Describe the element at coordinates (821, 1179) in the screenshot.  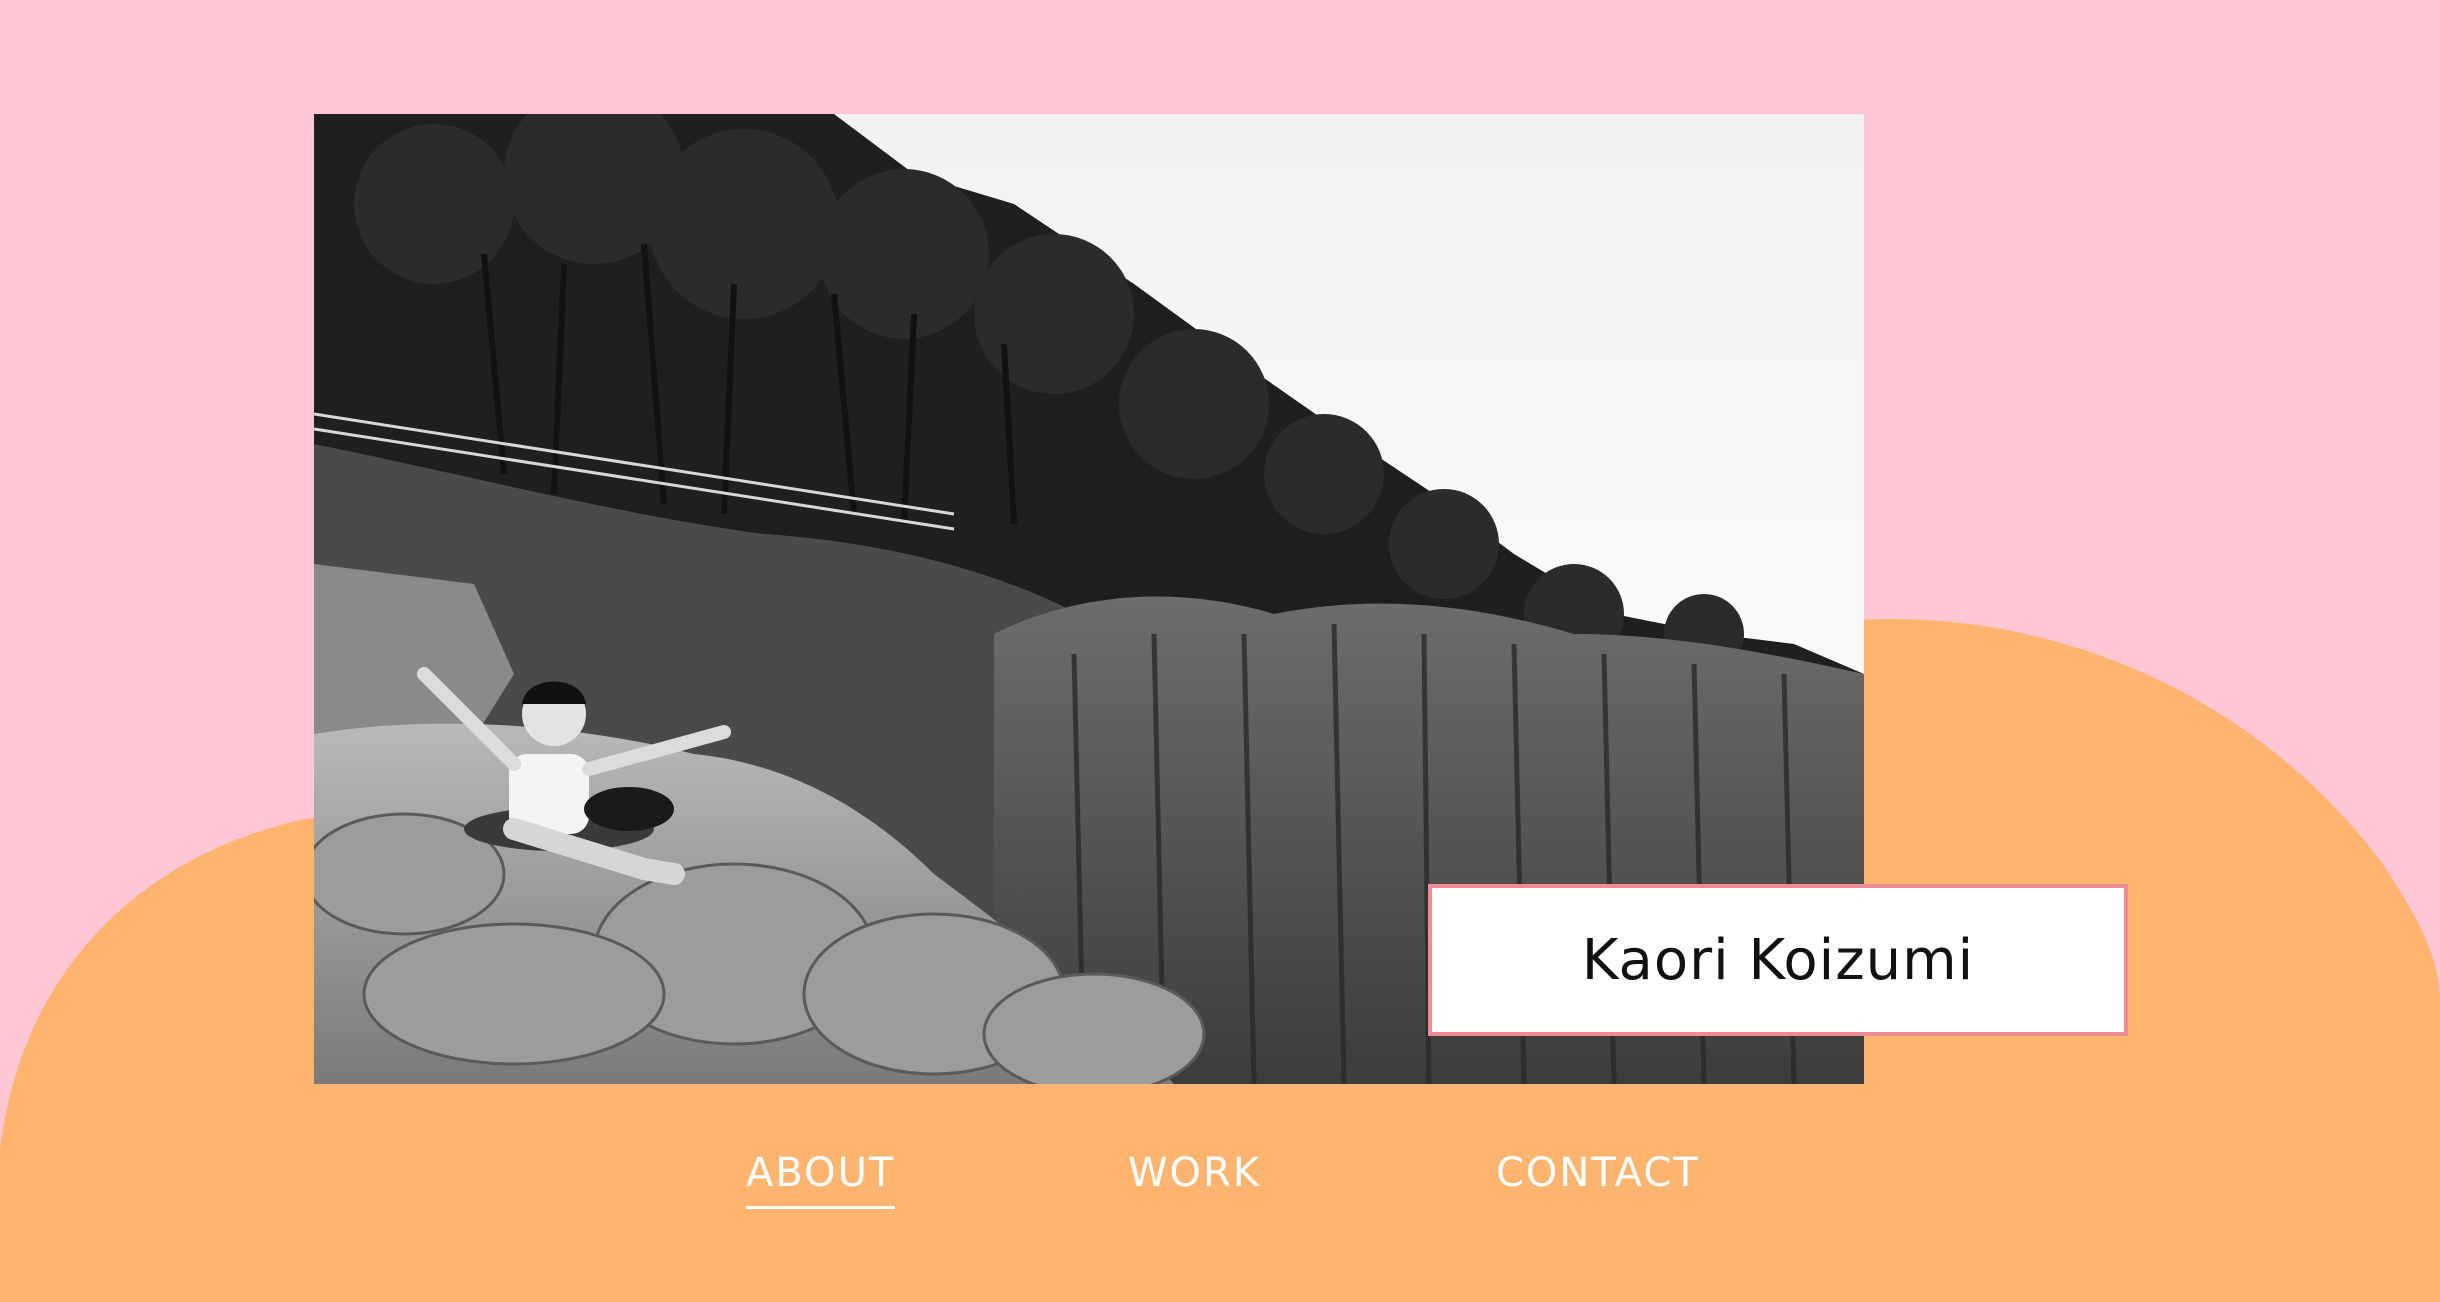
I see `nav-item-about: ABOUT` at that location.